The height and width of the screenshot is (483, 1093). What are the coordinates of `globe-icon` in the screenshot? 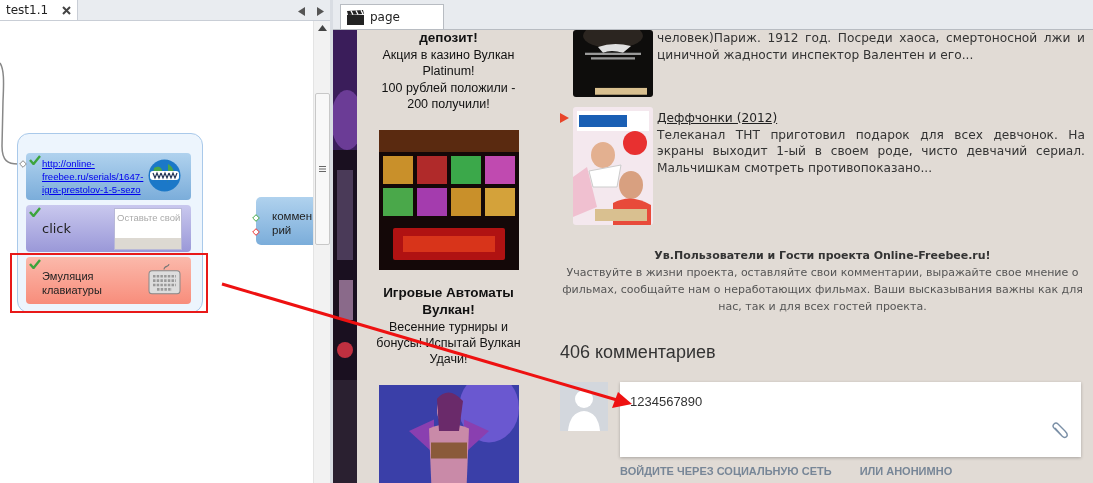 It's located at (164, 175).